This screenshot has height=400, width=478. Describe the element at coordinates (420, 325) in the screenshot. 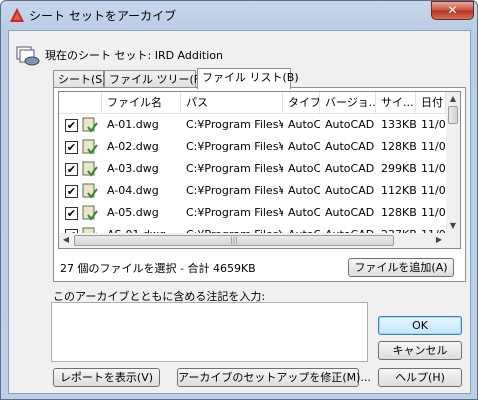

I see `ok-button: OK` at that location.